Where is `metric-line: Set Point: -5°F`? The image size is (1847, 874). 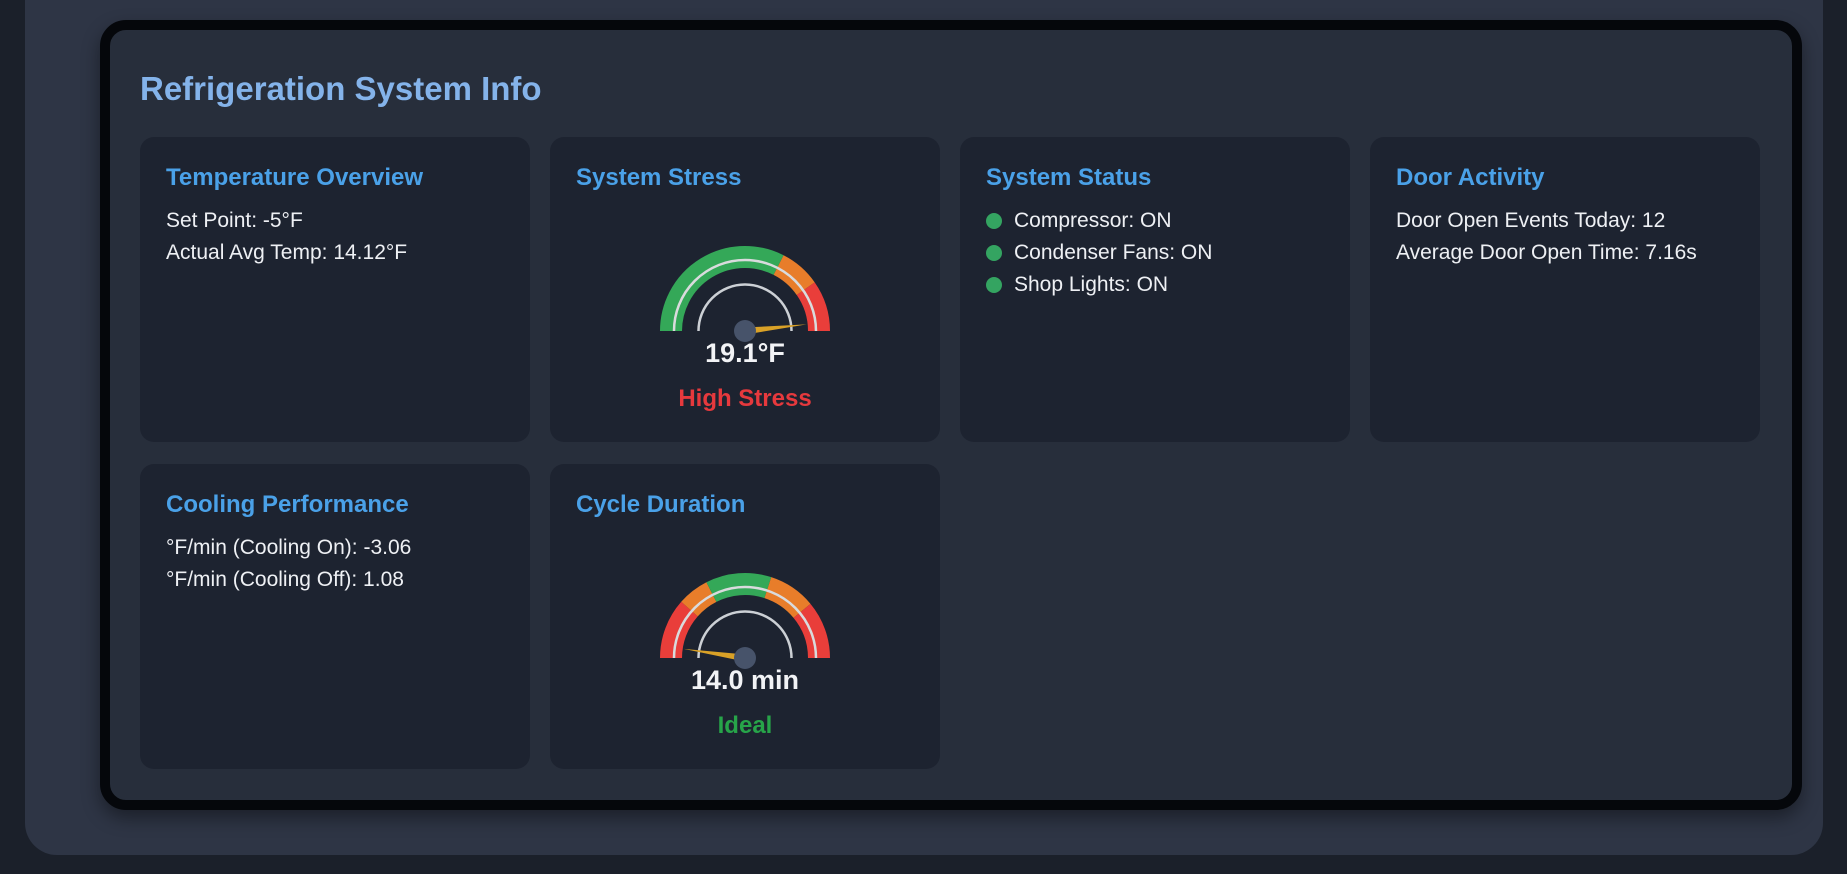
metric-line: Set Point: -5°F is located at coordinates (234, 220).